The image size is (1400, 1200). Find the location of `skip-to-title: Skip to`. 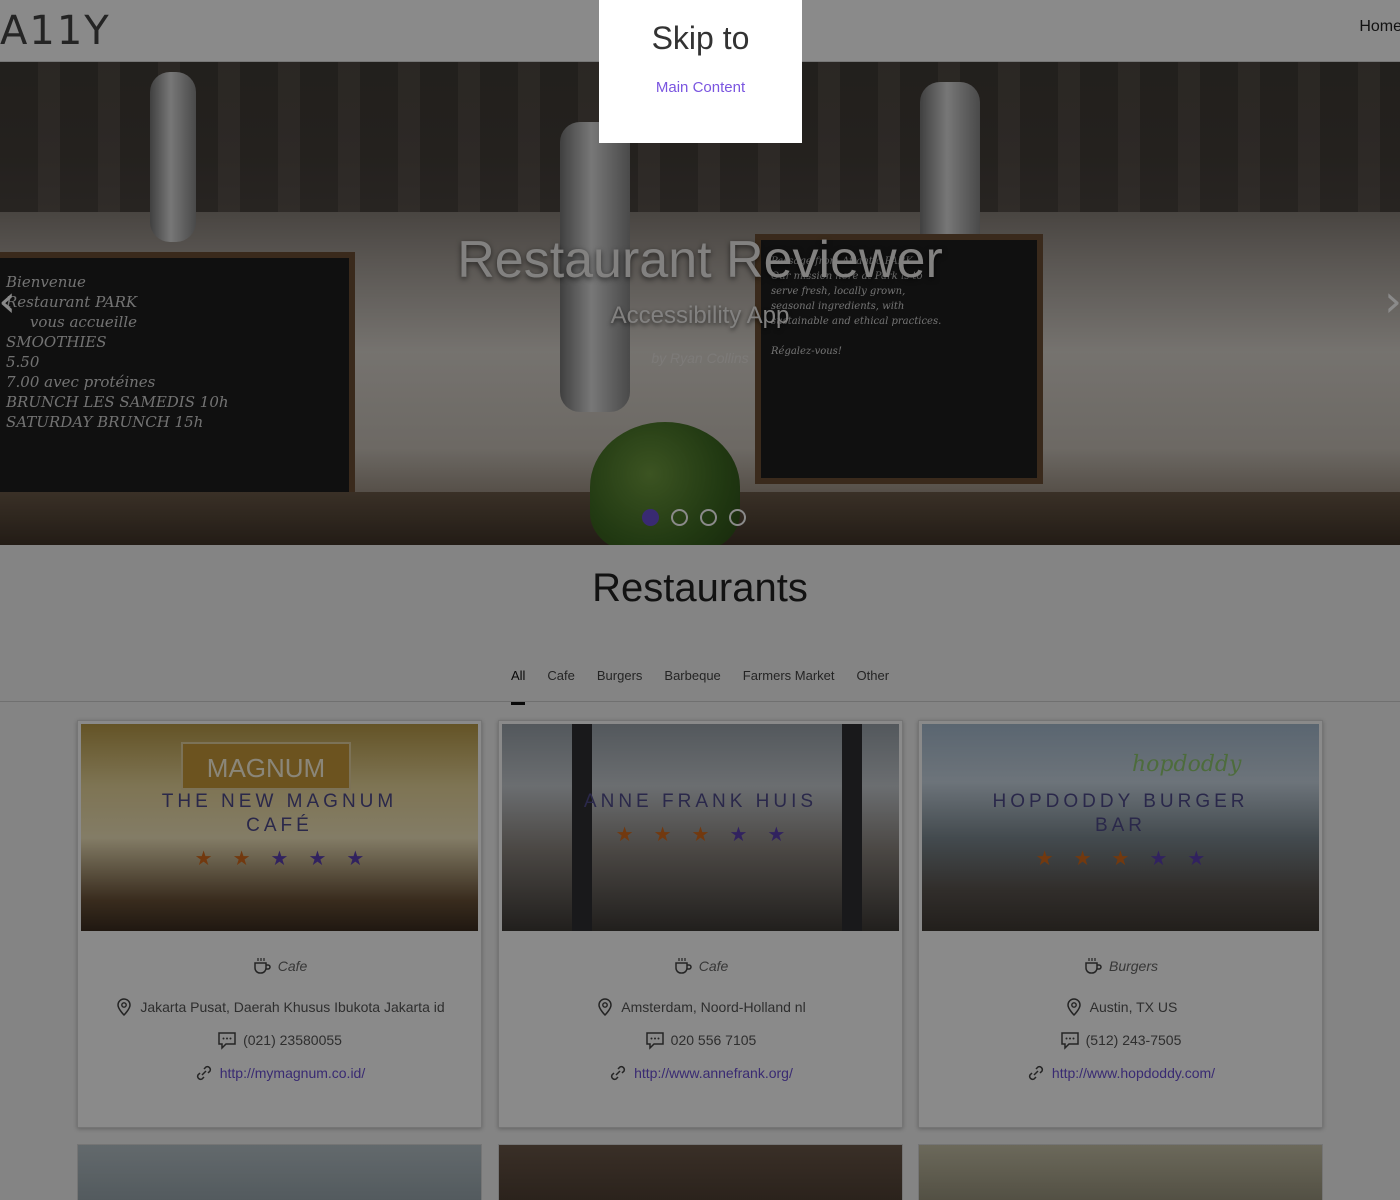

skip-to-title: Skip to is located at coordinates (700, 38).